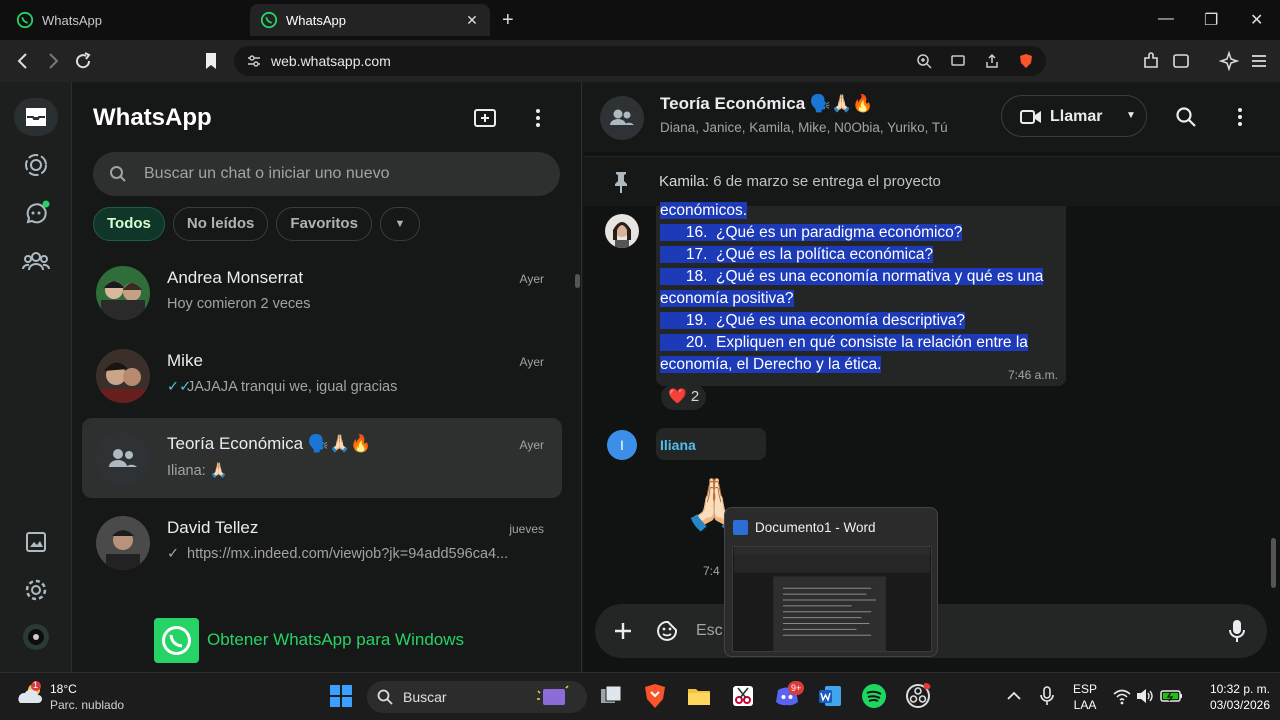 This screenshot has height=720, width=1280. What do you see at coordinates (399, 224) in the screenshot?
I see `filter-more-chevron-icon: ▼` at bounding box center [399, 224].